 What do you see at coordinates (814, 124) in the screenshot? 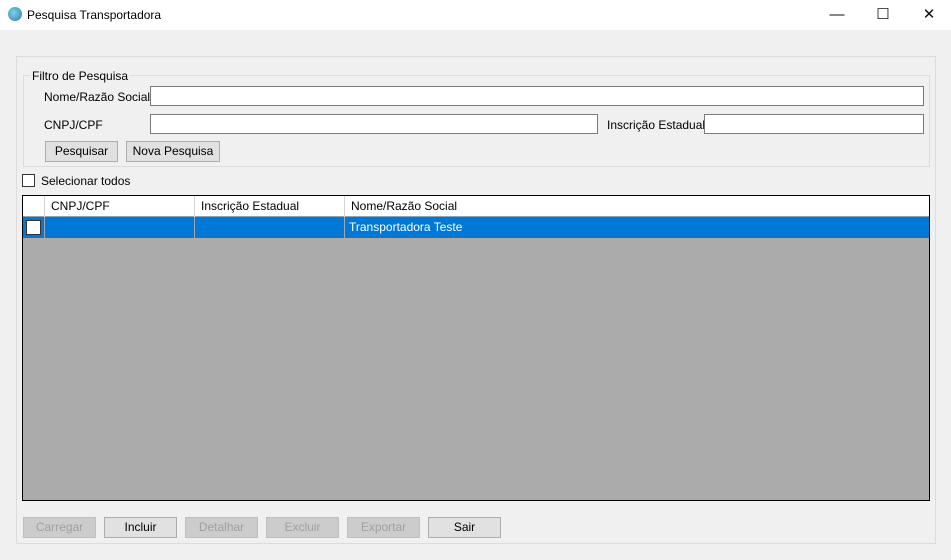
I see `ie-input` at bounding box center [814, 124].